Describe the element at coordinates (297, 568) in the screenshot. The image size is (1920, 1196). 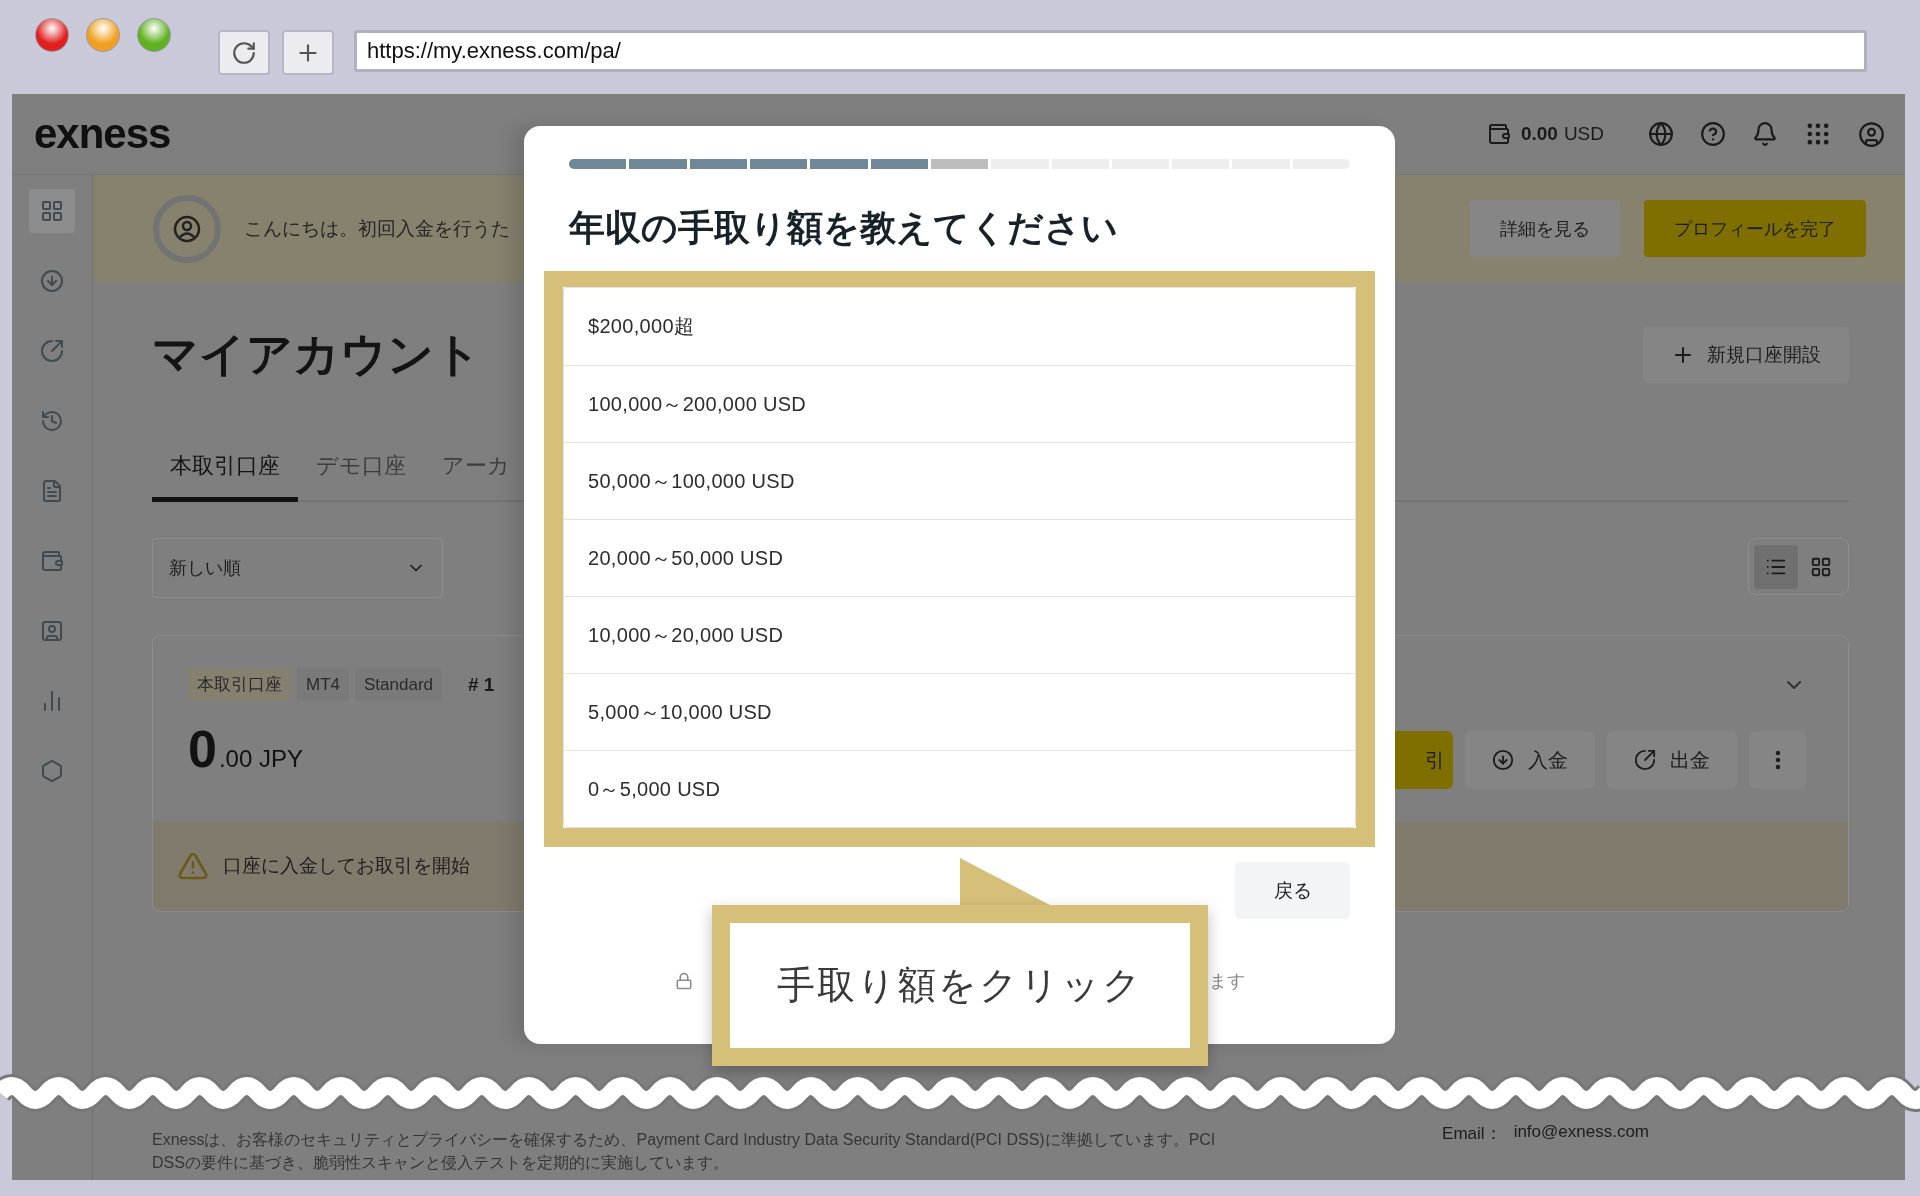
I see `sort-select: 新しい順` at that location.